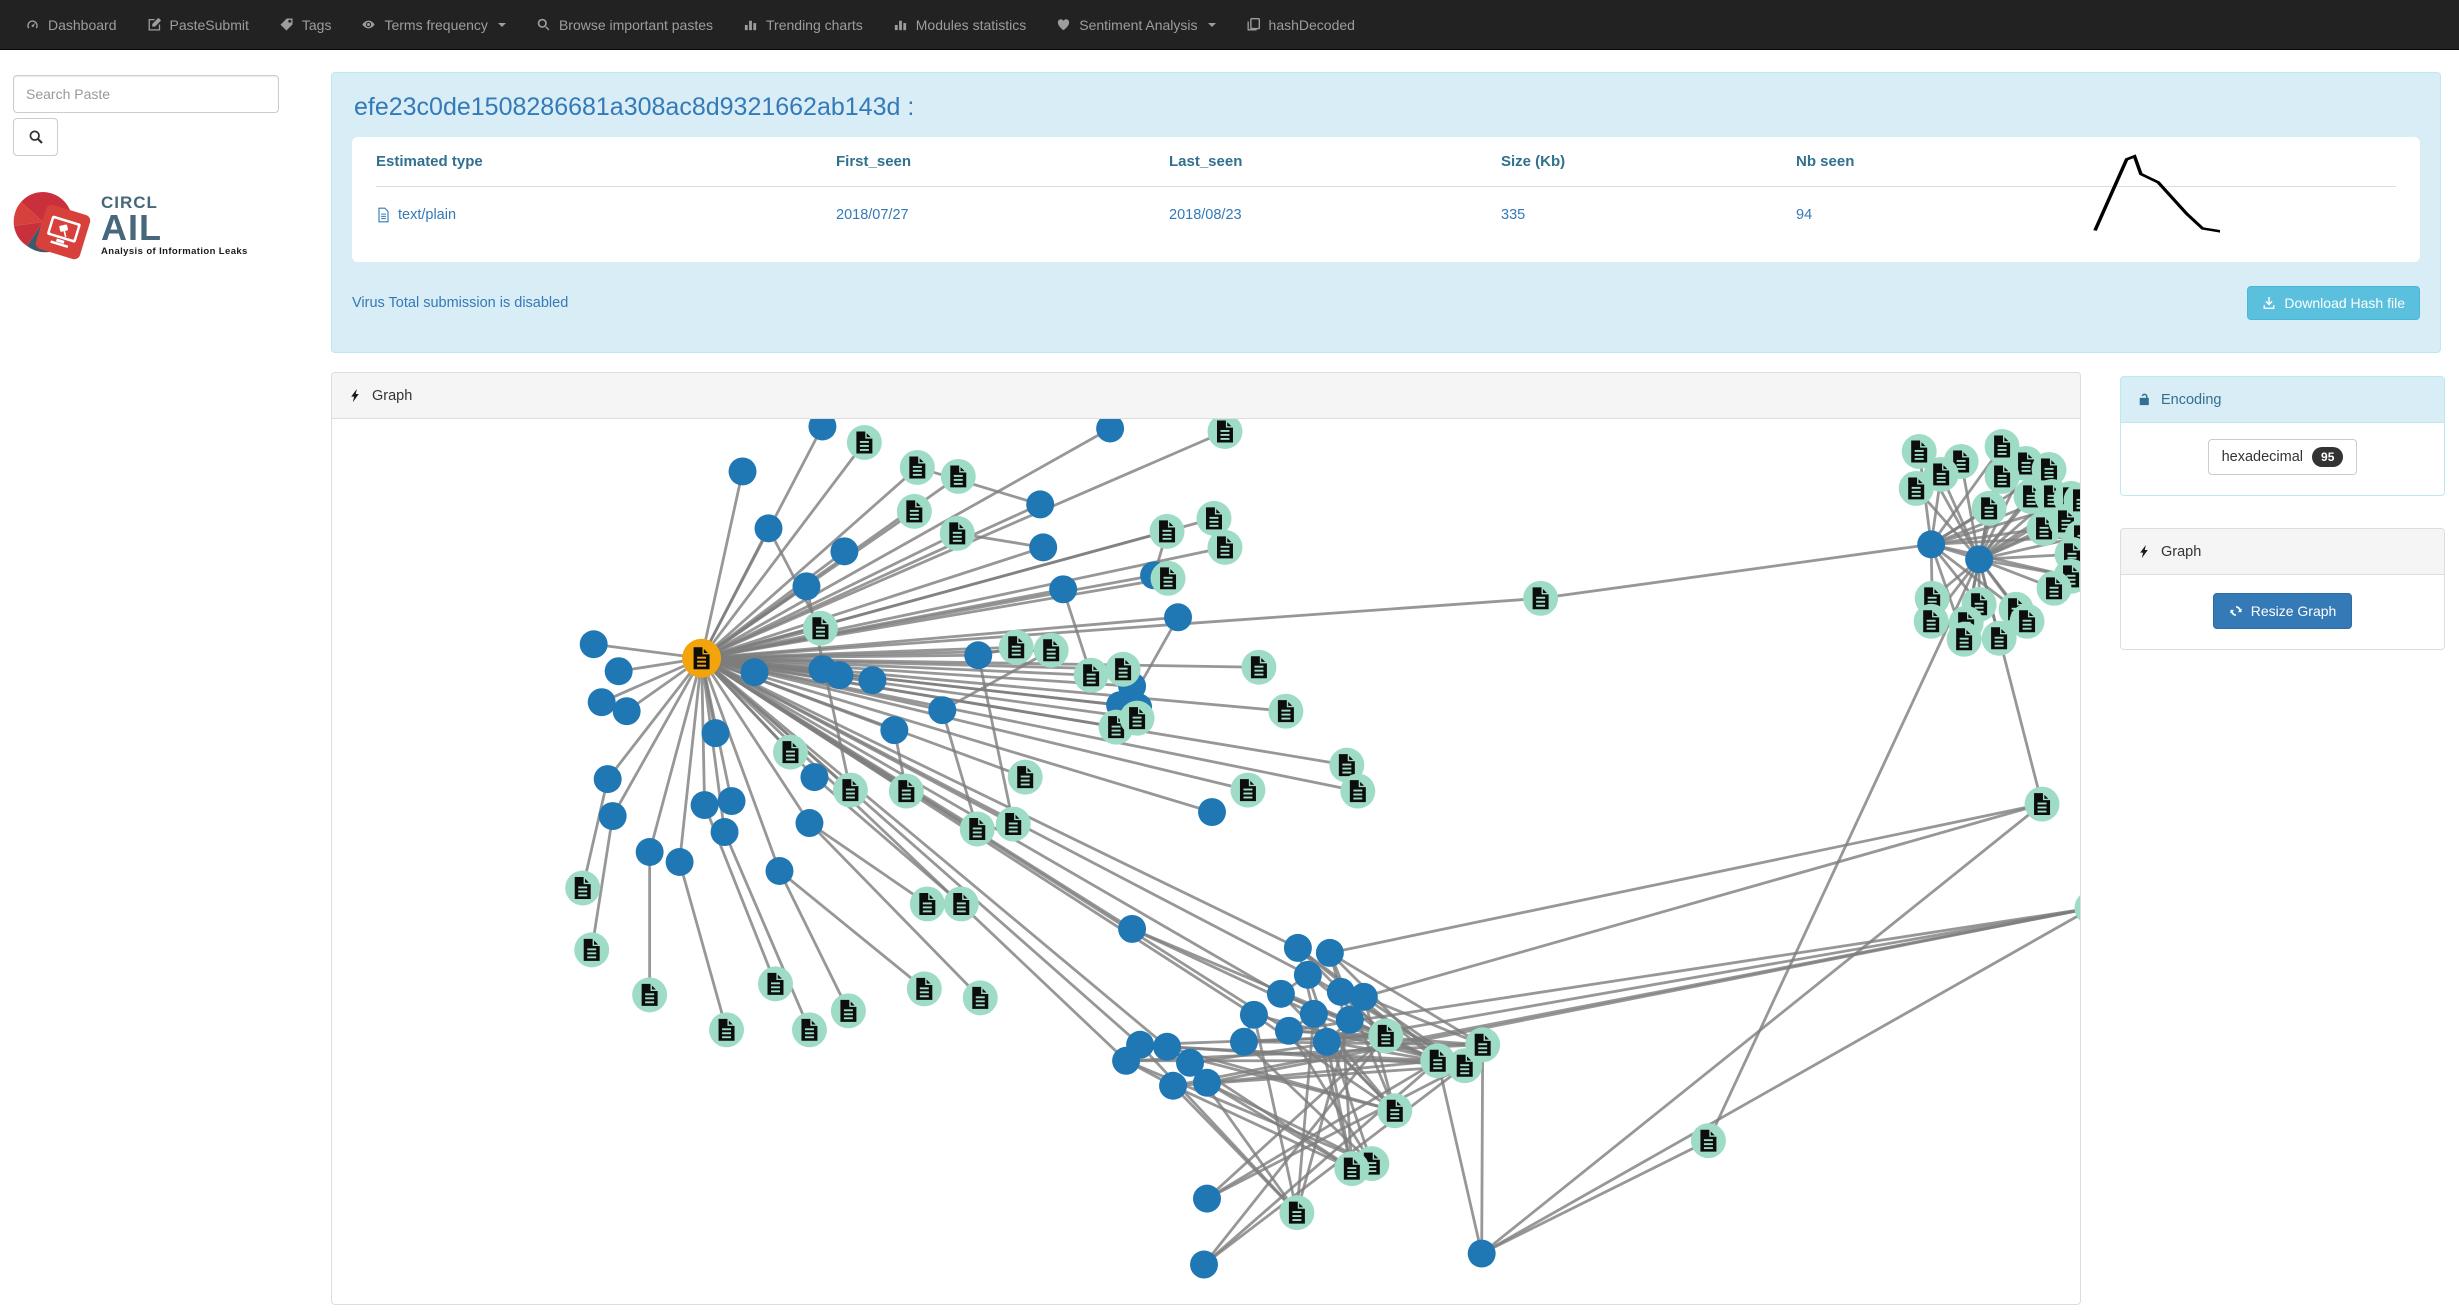 The height and width of the screenshot is (1315, 2459). What do you see at coordinates (433, 24) in the screenshot?
I see `nav-item-terms-frequency: Terms frequency` at bounding box center [433, 24].